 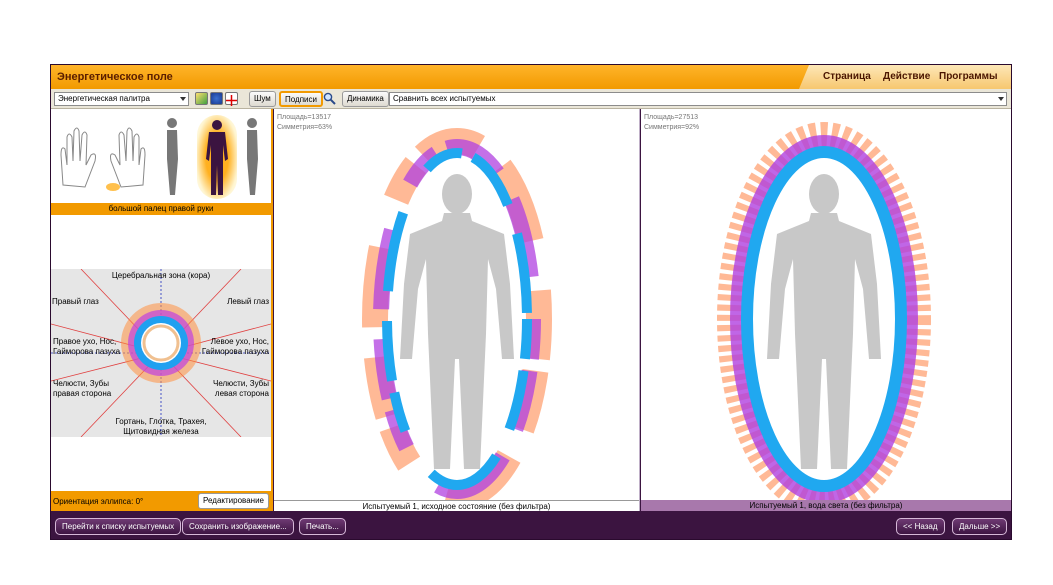 What do you see at coordinates (85, 341) in the screenshot?
I see `zone-right-ear: Правое ухо, Нос,` at bounding box center [85, 341].